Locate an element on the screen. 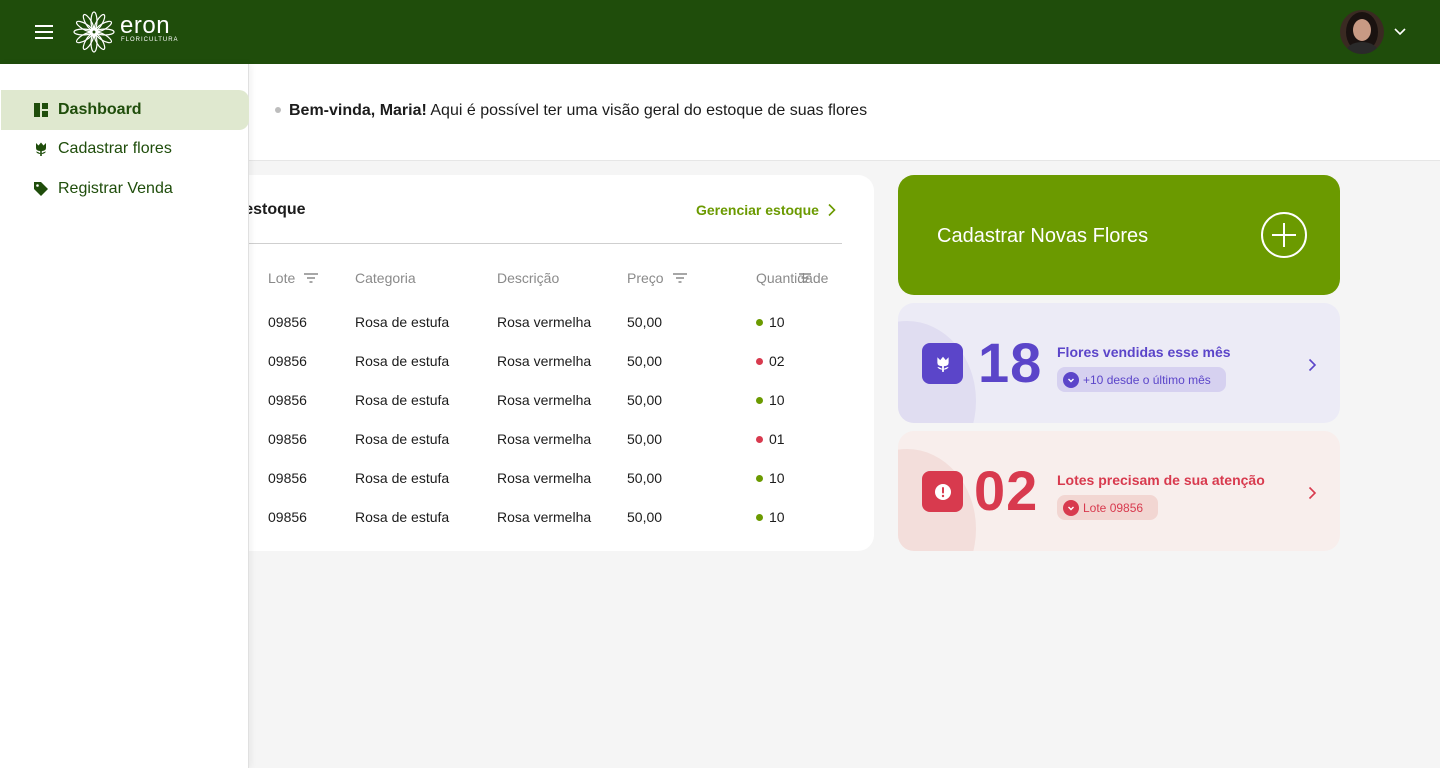  lots-attention-label: Lotes precisam de sua atenção is located at coordinates (1161, 480).